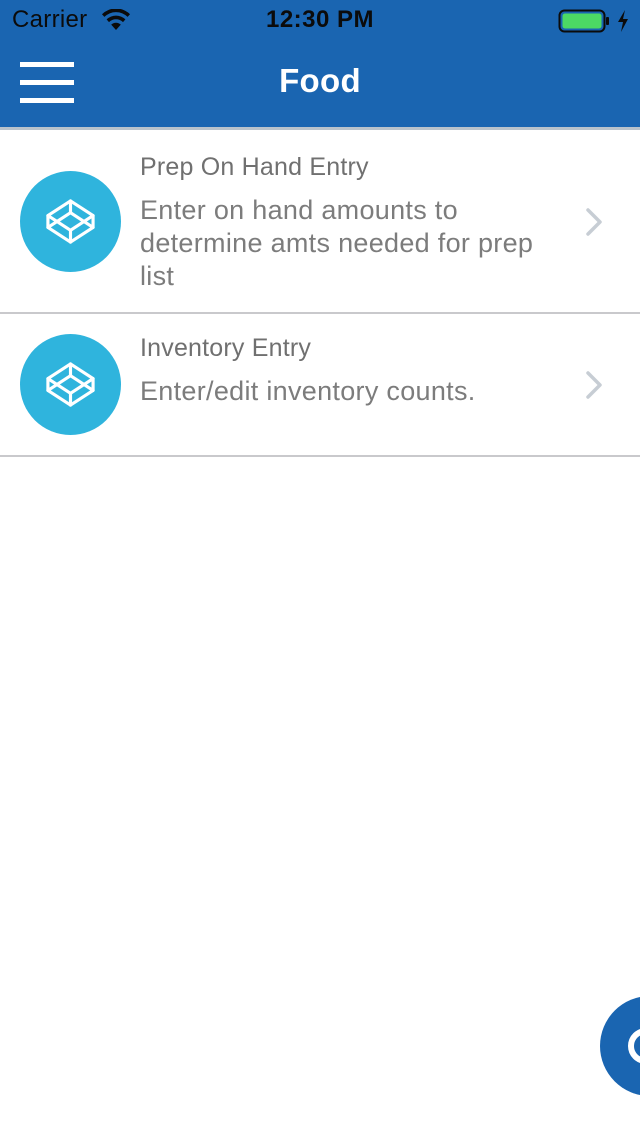 The height and width of the screenshot is (1136, 640). Describe the element at coordinates (634, 1046) in the screenshot. I see `circle-action-icon` at that location.